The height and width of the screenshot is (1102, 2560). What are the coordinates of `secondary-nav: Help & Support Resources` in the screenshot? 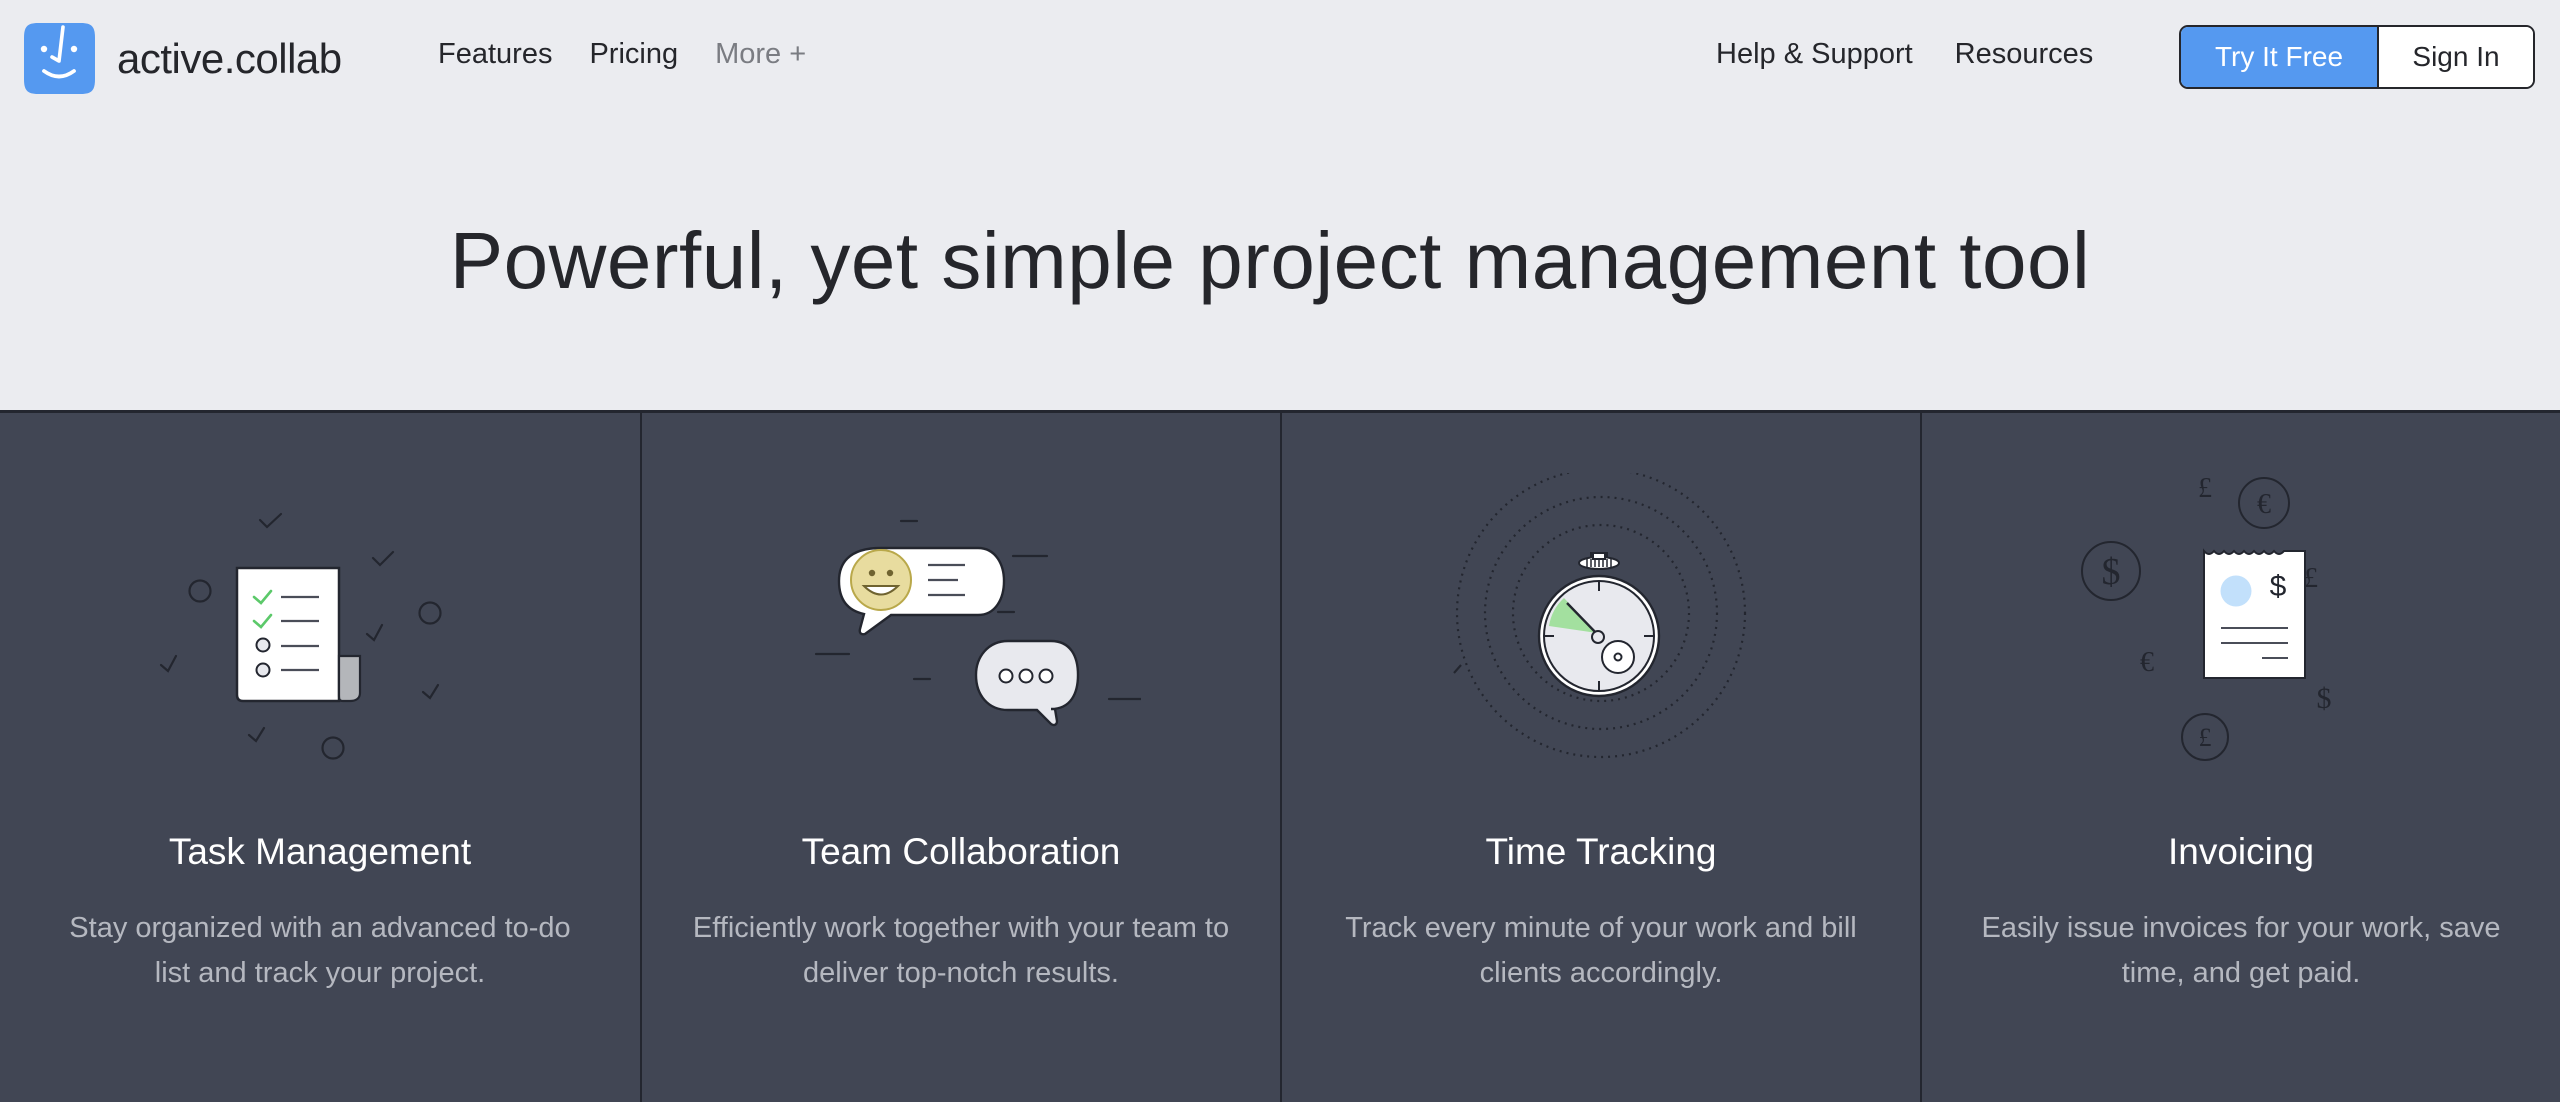 It's located at (1904, 54).